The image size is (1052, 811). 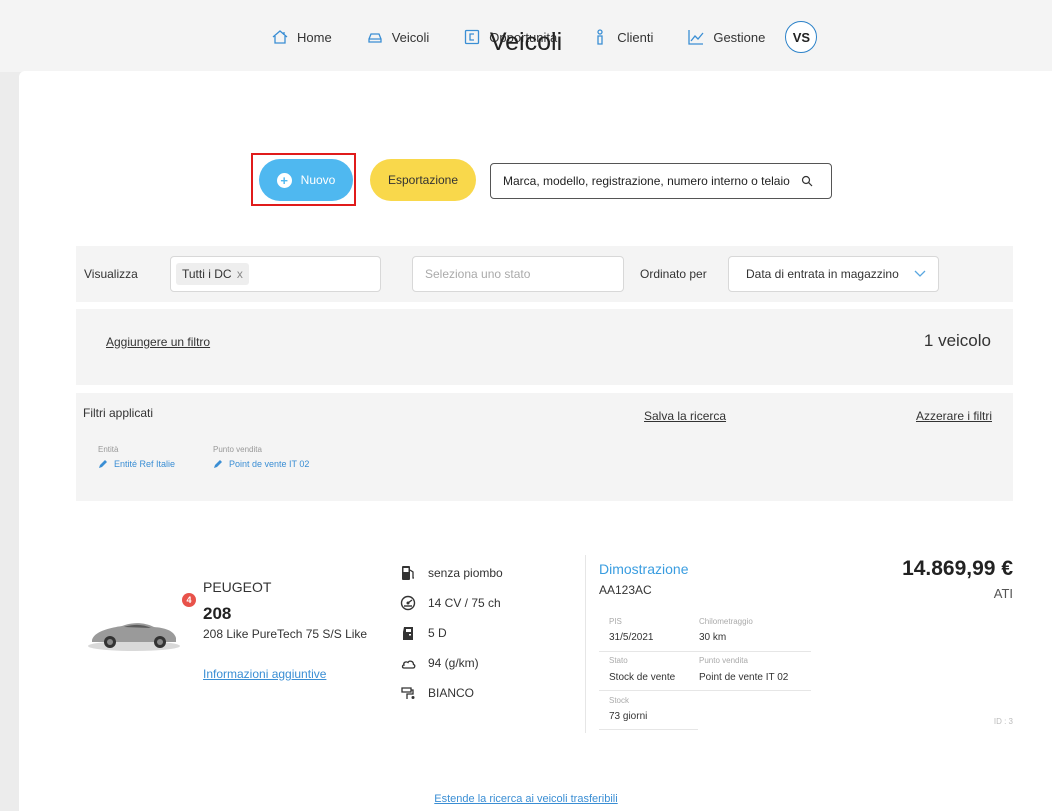 What do you see at coordinates (618, 660) in the screenshot?
I see `stato-label: Stato` at bounding box center [618, 660].